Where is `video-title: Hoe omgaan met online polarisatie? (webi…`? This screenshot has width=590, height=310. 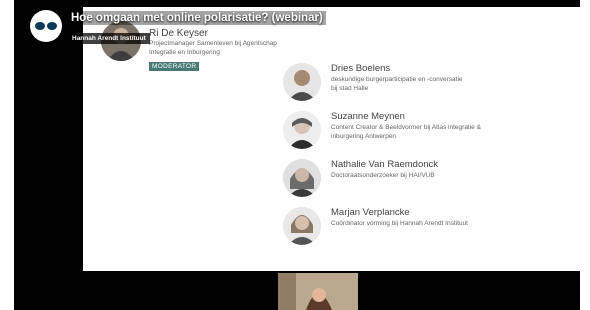
video-title: Hoe omgaan met online polarisatie? (webi… is located at coordinates (197, 18).